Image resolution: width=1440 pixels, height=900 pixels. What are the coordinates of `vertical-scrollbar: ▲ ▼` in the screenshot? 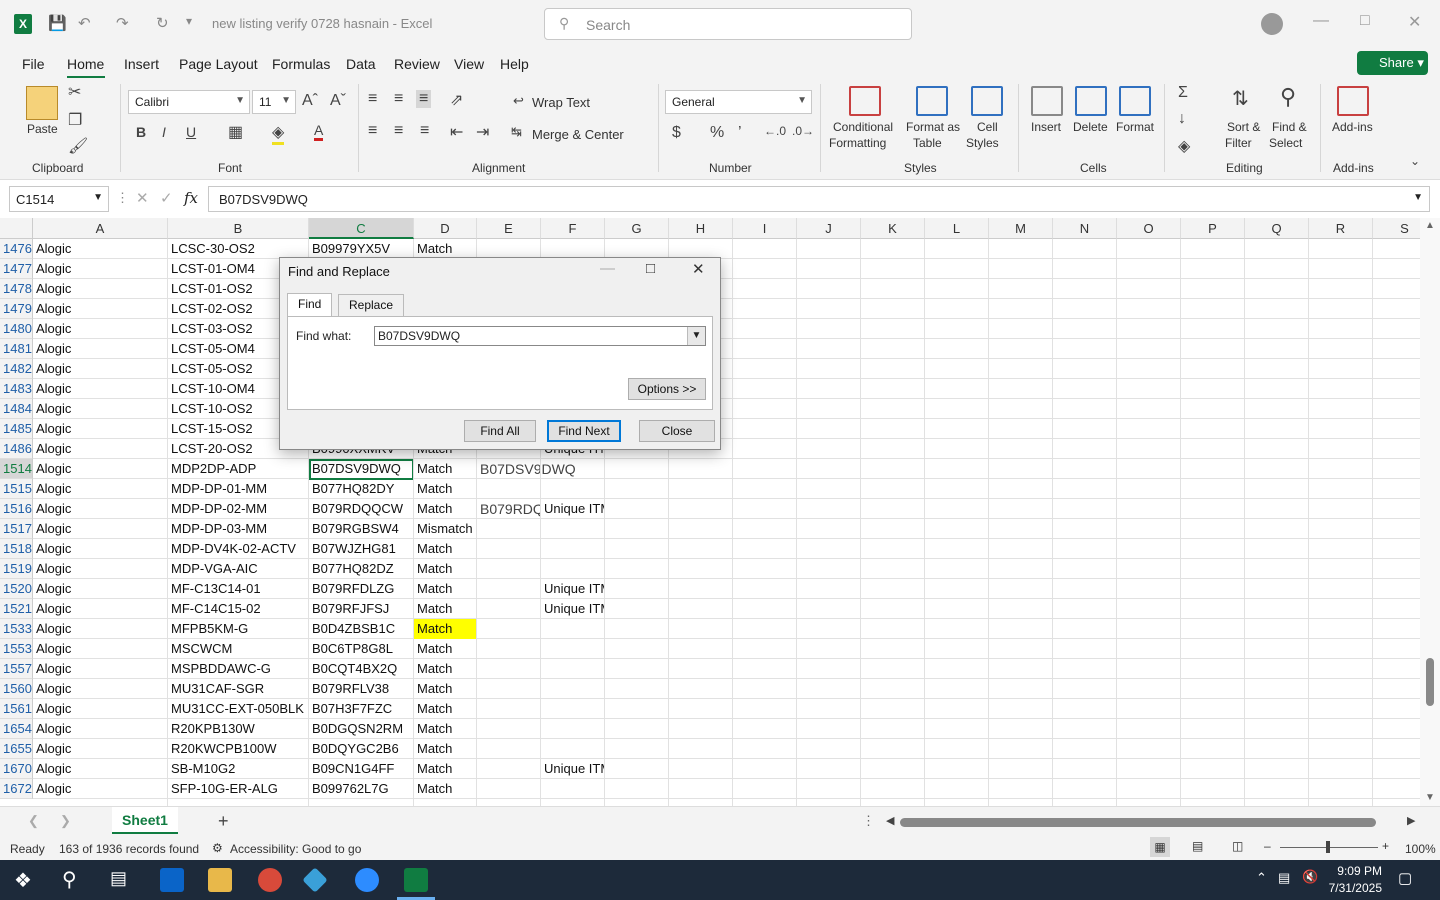 It's located at (1430, 512).